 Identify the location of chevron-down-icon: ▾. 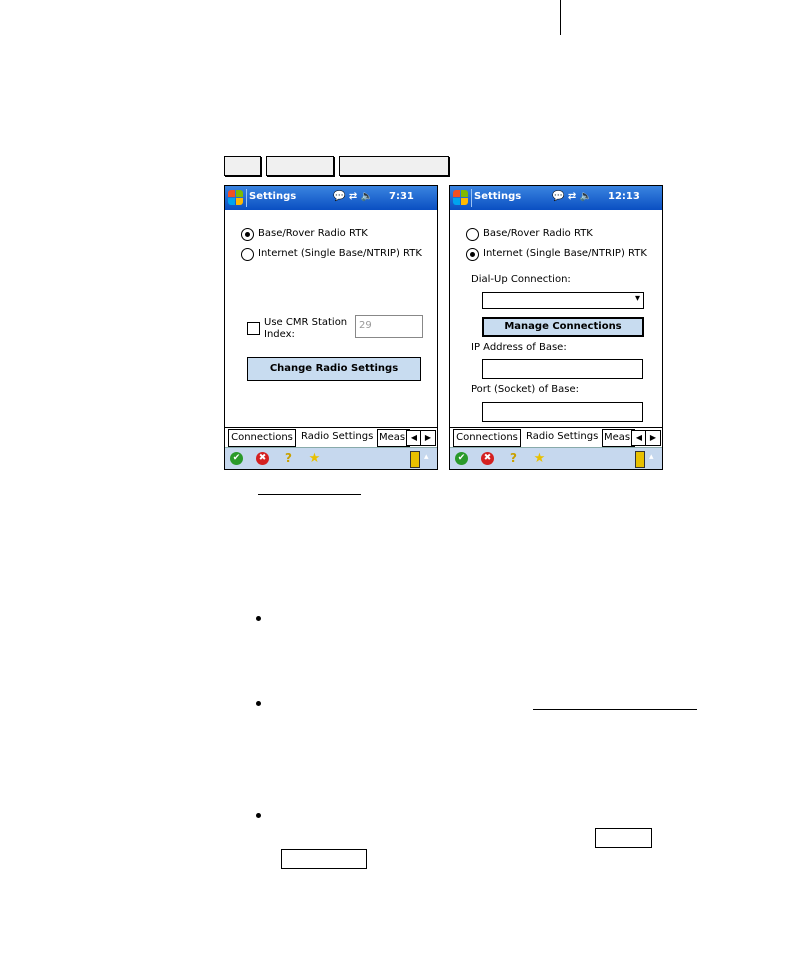
(637, 298).